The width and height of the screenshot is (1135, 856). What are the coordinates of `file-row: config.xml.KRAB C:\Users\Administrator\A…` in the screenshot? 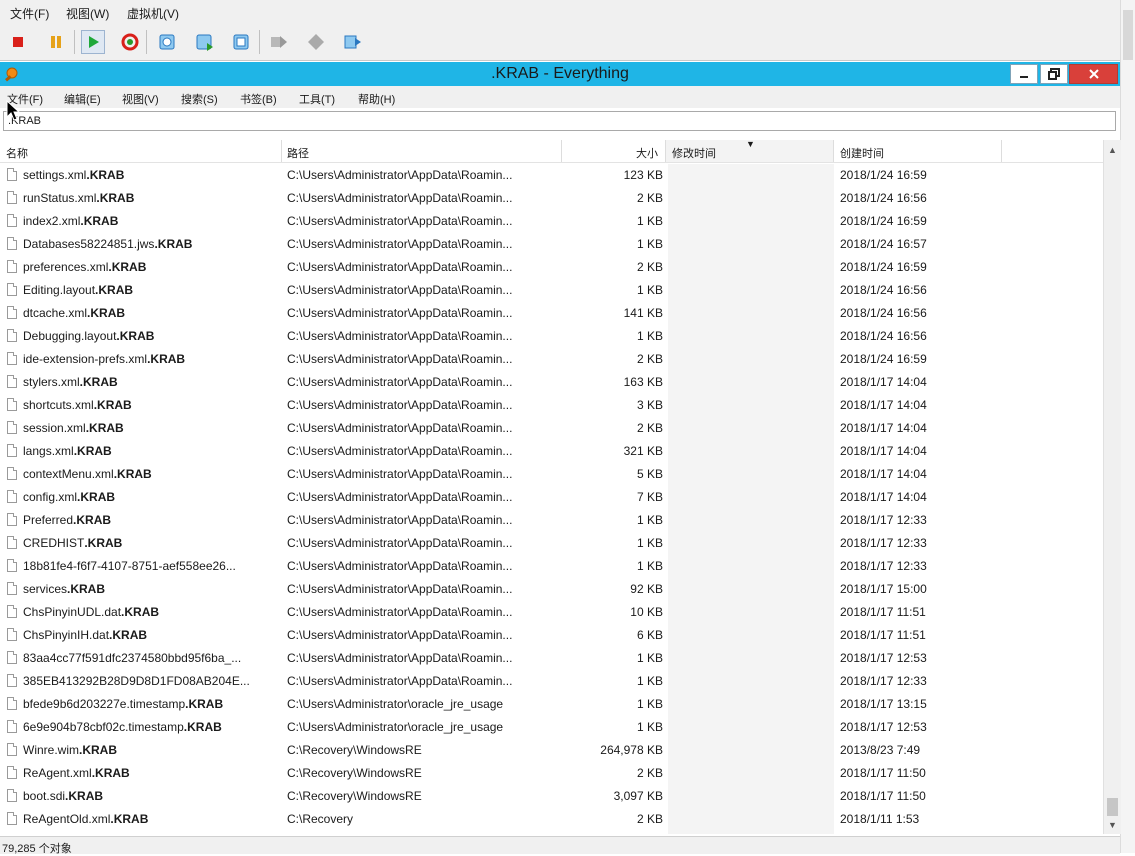 It's located at (551, 497).